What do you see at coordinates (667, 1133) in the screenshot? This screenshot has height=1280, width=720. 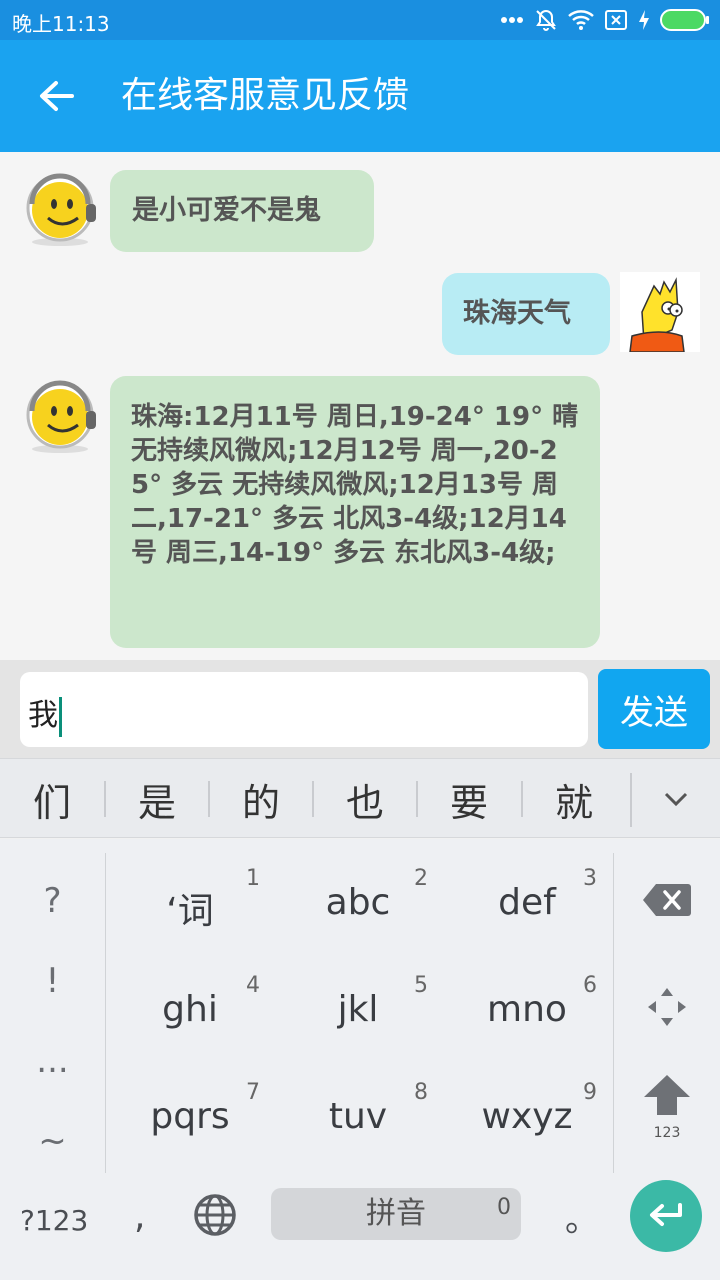 I see `shift-caption: 123` at bounding box center [667, 1133].